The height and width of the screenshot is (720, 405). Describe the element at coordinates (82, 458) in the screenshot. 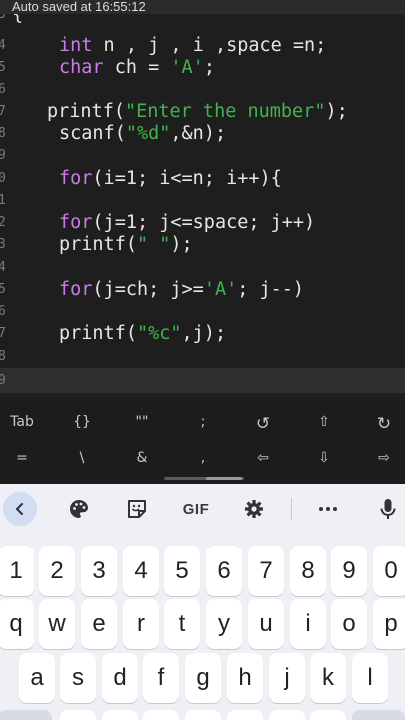

I see `backslash-key: \` at that location.